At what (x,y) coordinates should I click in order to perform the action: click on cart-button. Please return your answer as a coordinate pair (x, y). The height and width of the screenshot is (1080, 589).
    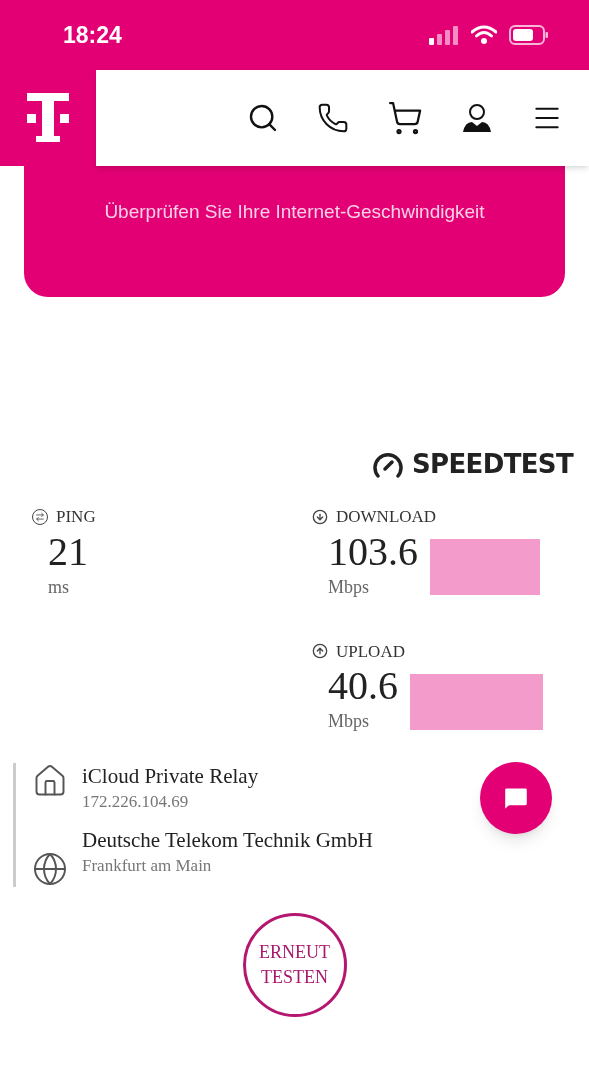
    Looking at the image, I should click on (405, 118).